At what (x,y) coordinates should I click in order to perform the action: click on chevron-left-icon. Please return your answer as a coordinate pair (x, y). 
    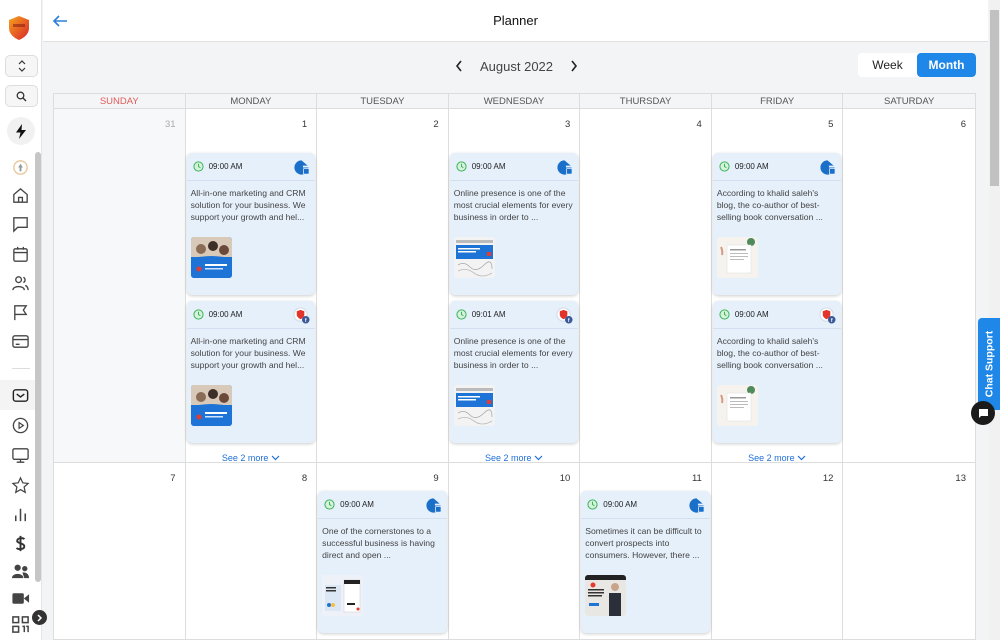
    Looking at the image, I should click on (458, 66).